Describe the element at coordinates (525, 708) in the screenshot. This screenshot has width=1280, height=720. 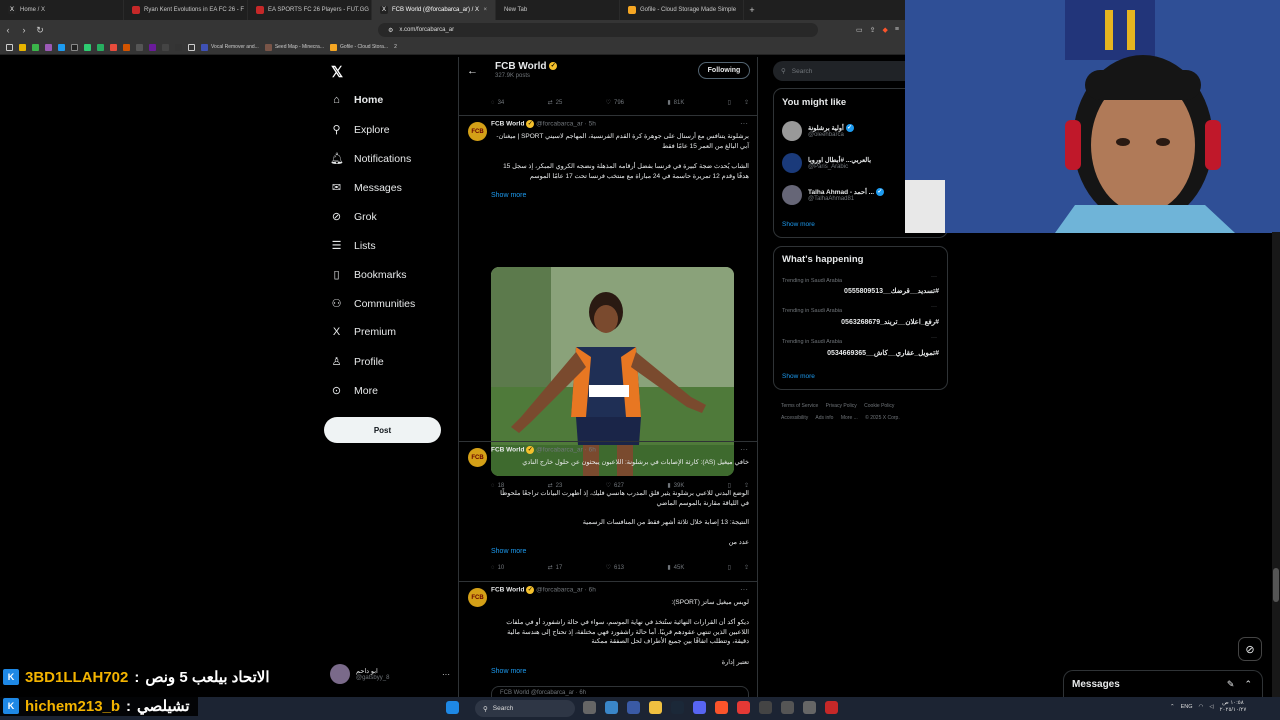
I see `taskbar-search: ⚲ Search` at that location.